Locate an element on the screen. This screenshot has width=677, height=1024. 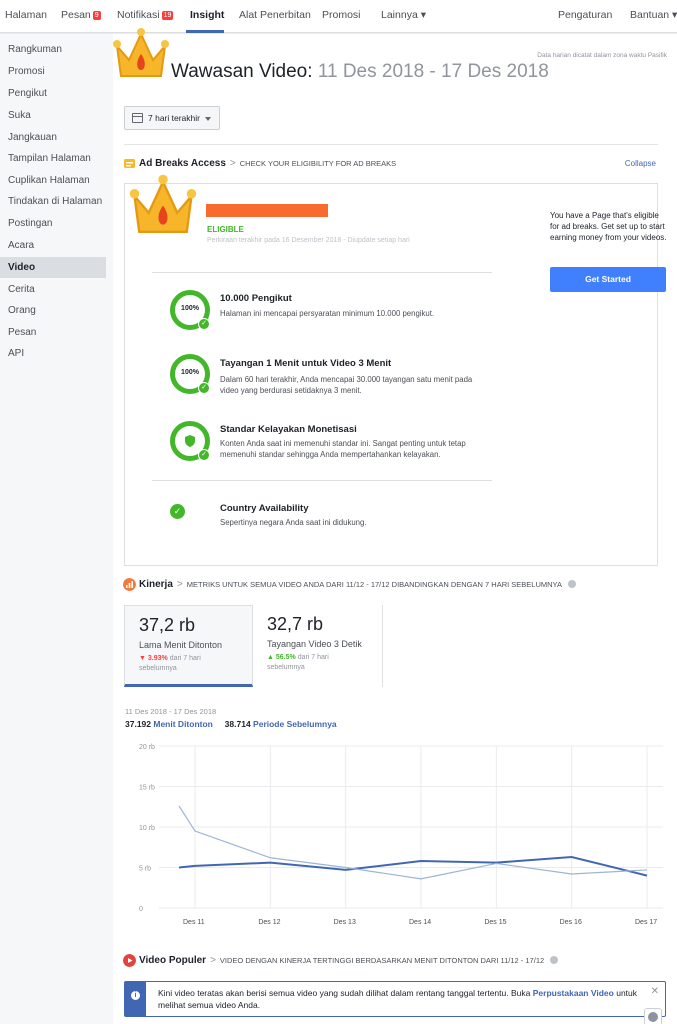
nav-insight: Insight is located at coordinates (207, 15).